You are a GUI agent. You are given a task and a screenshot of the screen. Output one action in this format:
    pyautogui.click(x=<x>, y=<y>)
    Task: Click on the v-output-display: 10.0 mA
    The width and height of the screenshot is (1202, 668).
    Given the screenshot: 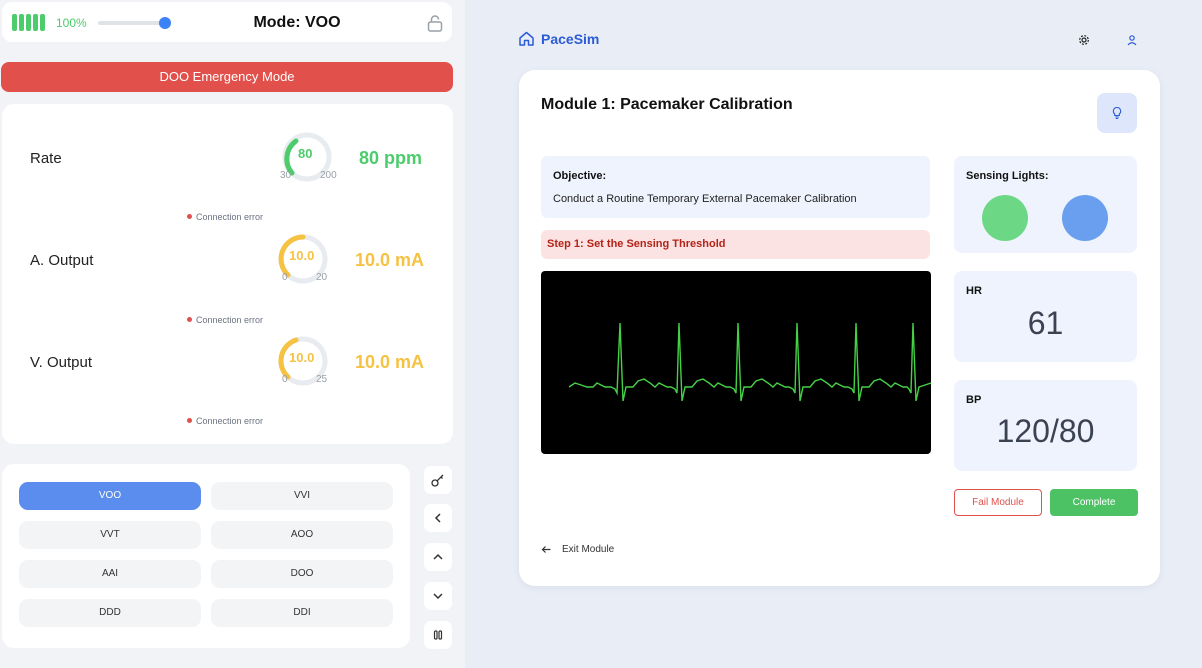 What is the action you would take?
    pyautogui.click(x=390, y=362)
    